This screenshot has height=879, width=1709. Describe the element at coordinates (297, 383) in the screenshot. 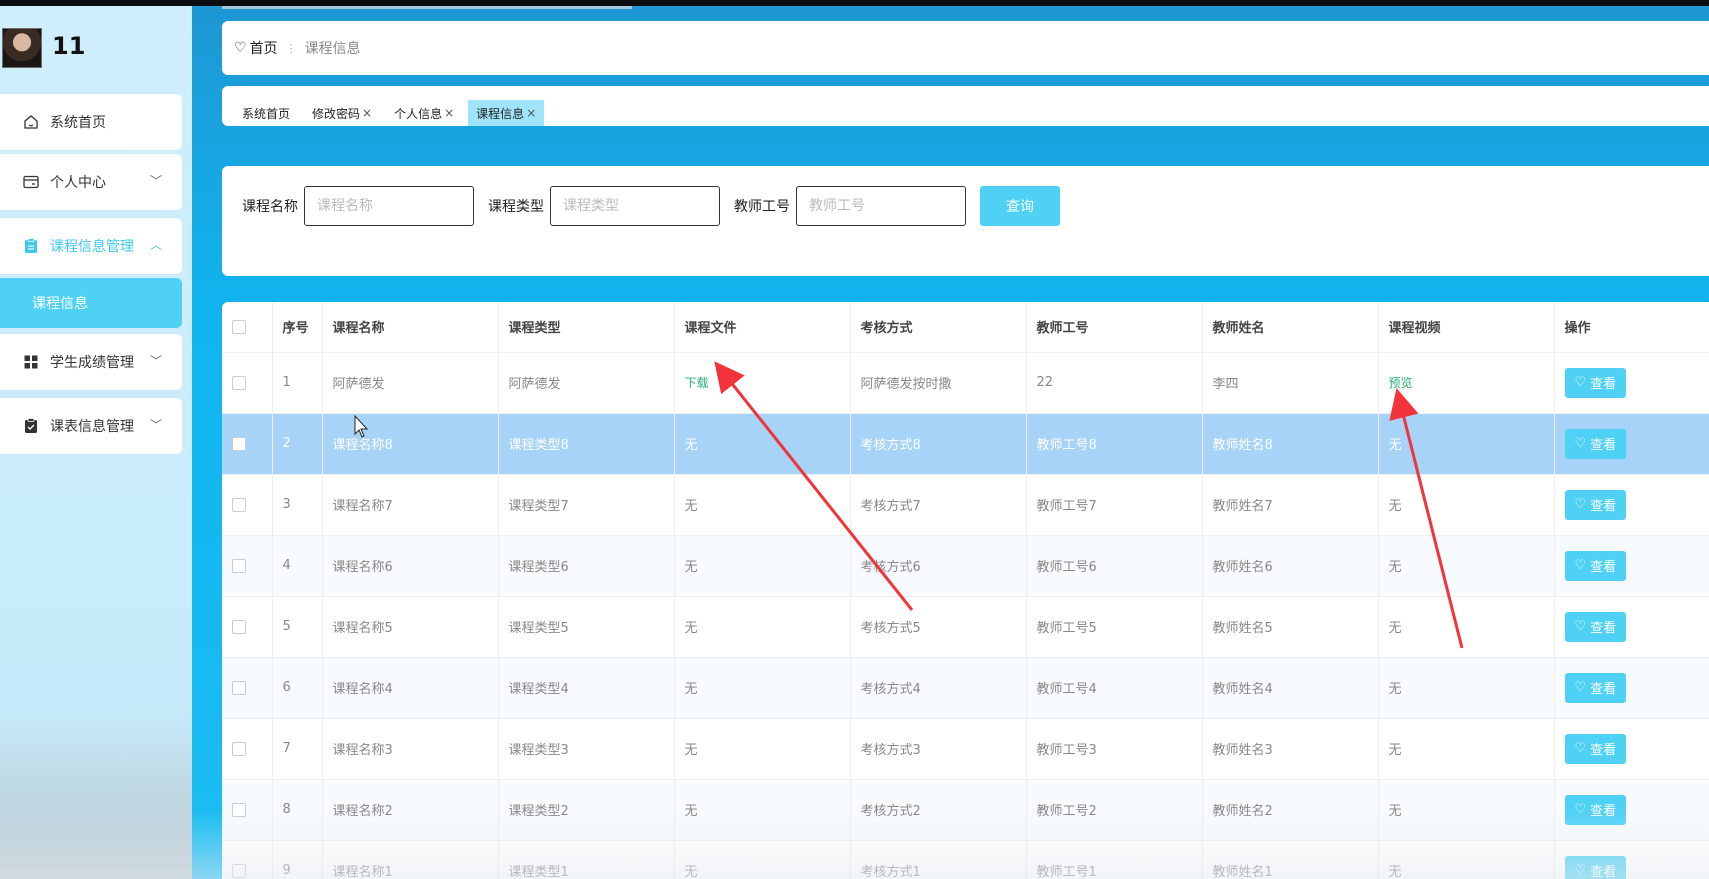

I see `row-index-cell: 1` at that location.